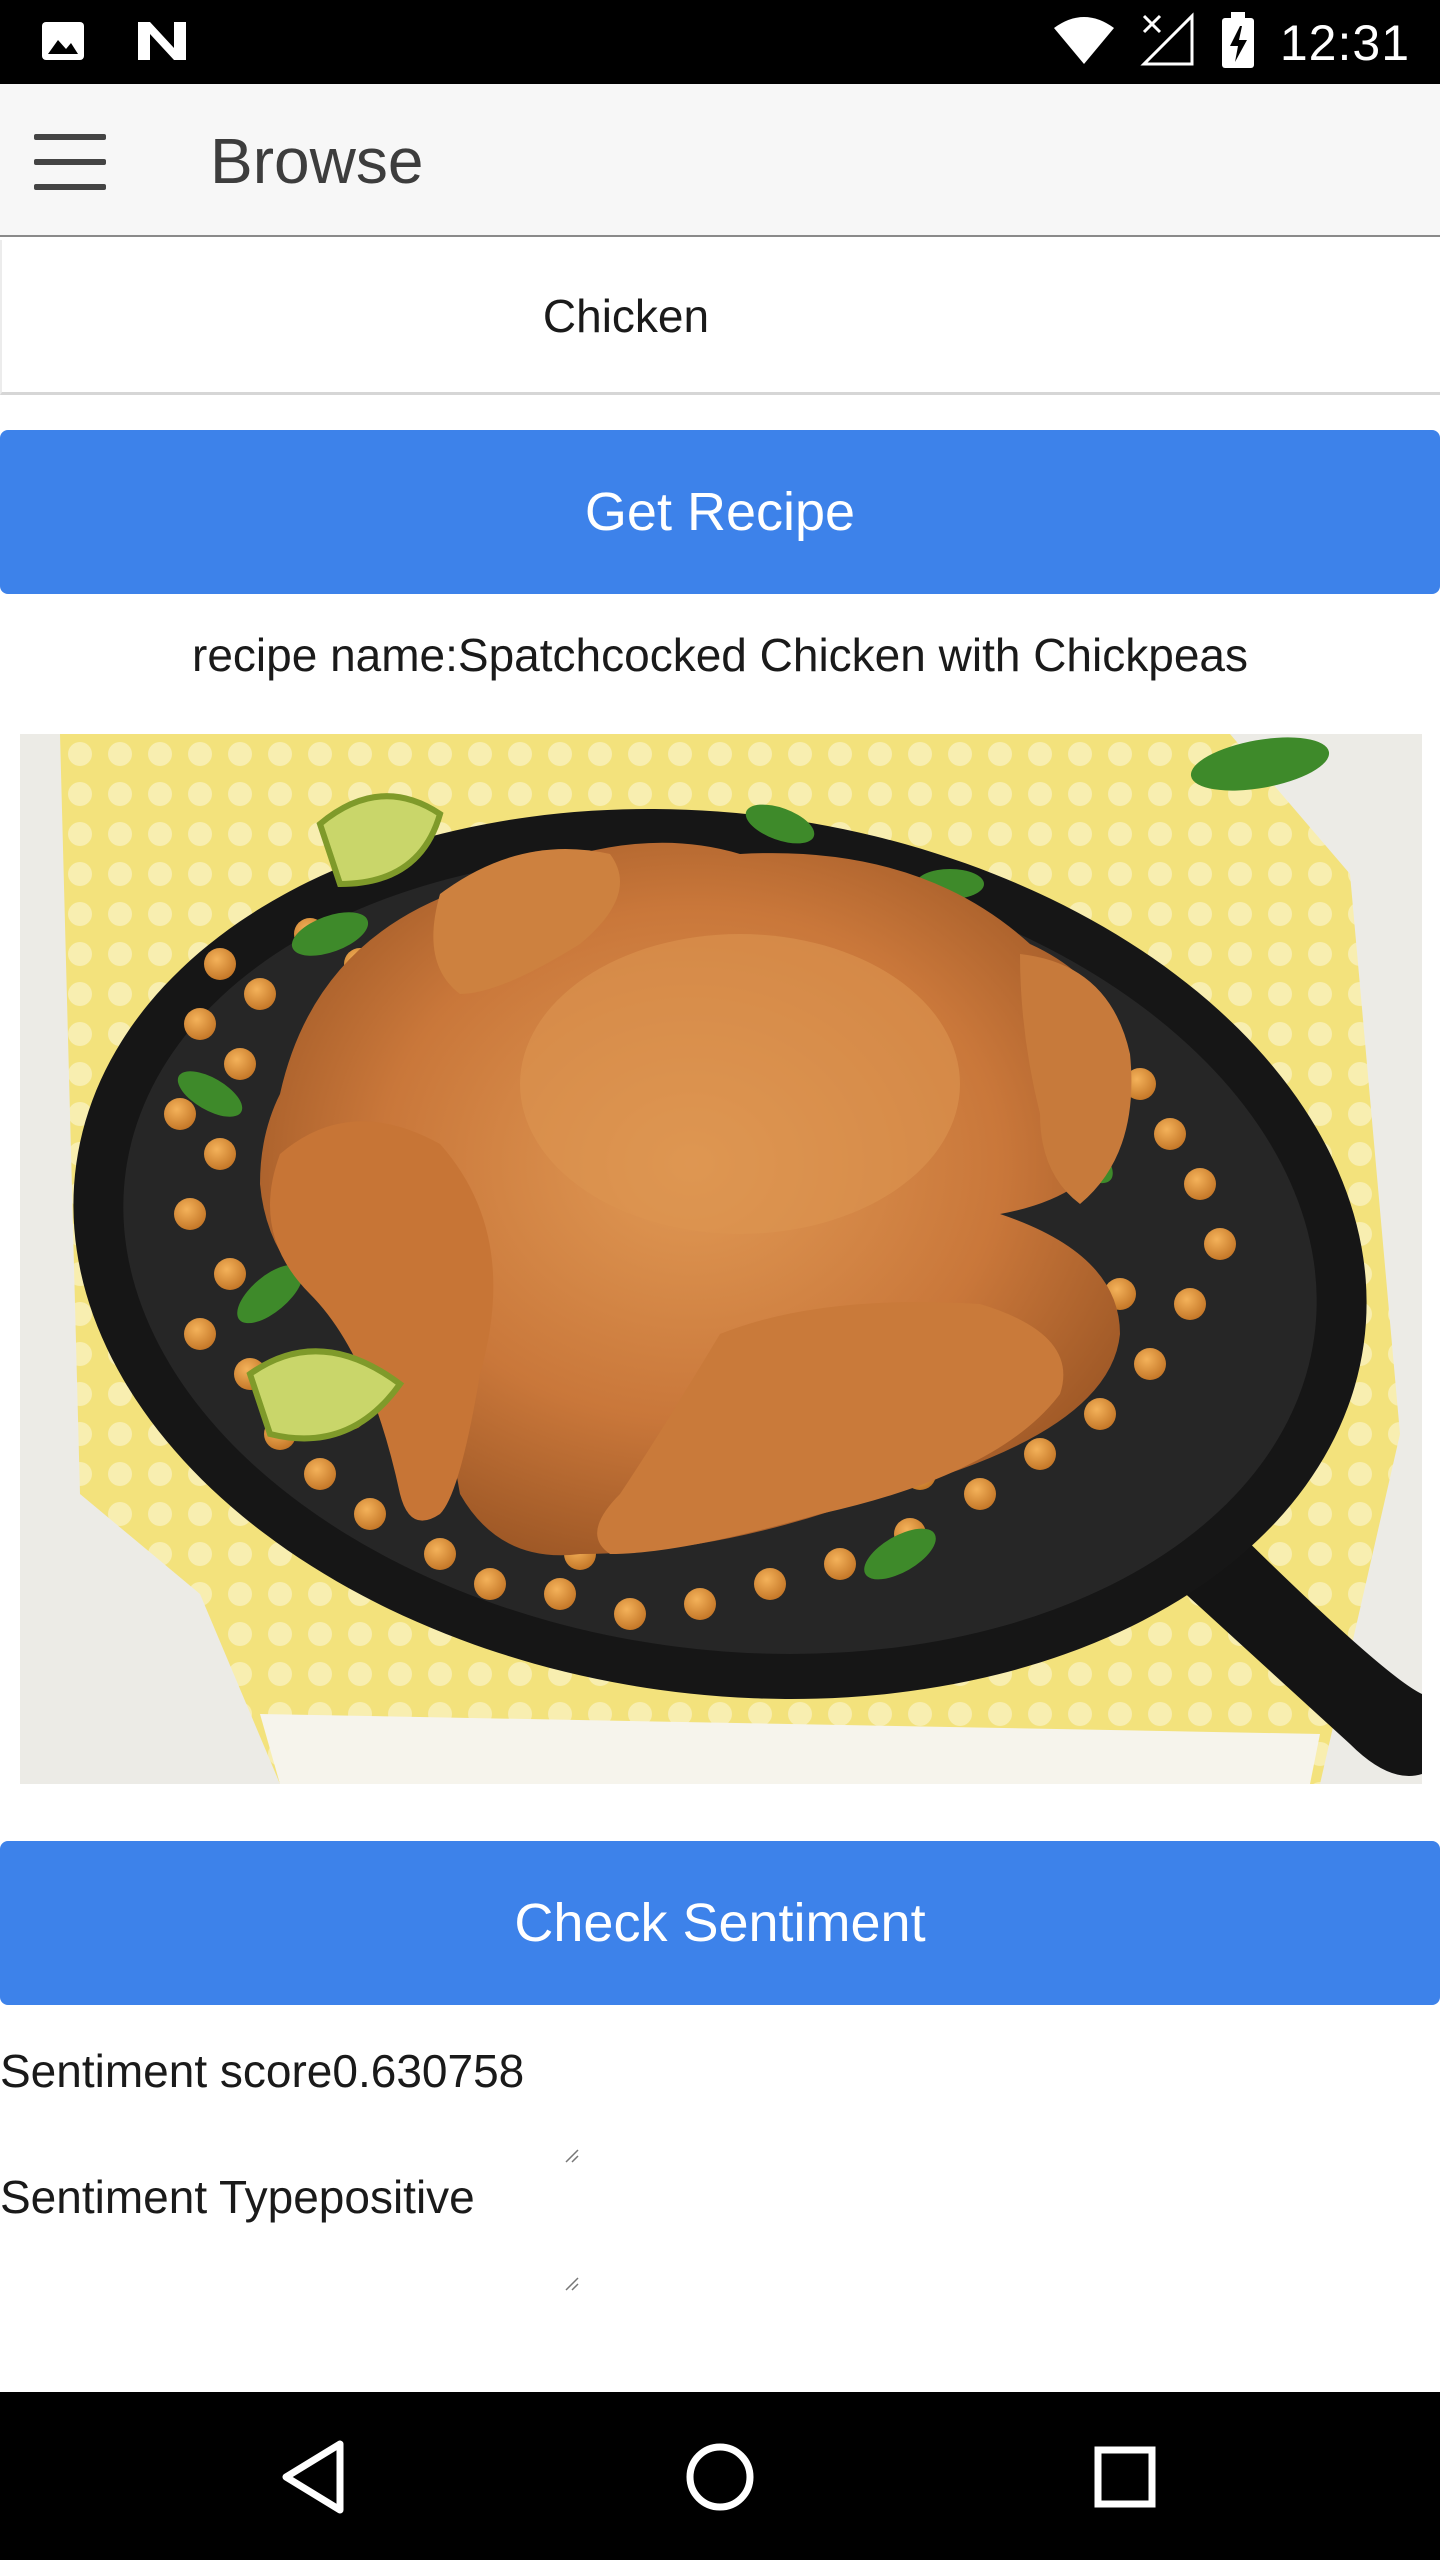 The image size is (1440, 2560). What do you see at coordinates (1084, 42) in the screenshot?
I see `wifi-icon` at bounding box center [1084, 42].